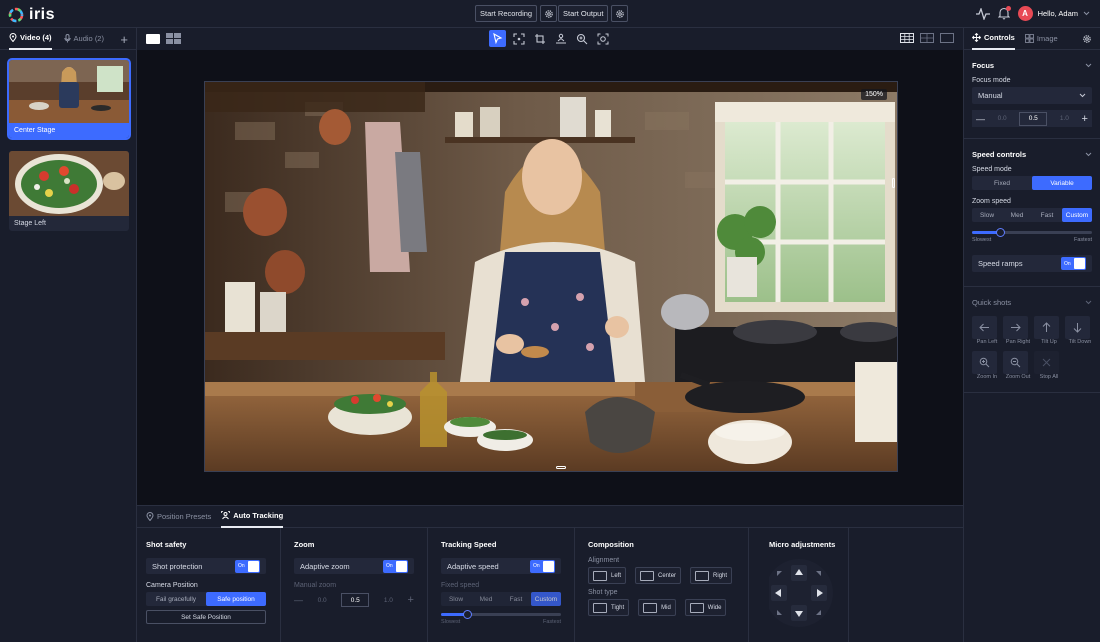 Image resolution: width=1100 pixels, height=642 pixels. What do you see at coordinates (176, 599) in the screenshot?
I see `fail-gracefully-option: Fail gracefully` at bounding box center [176, 599].